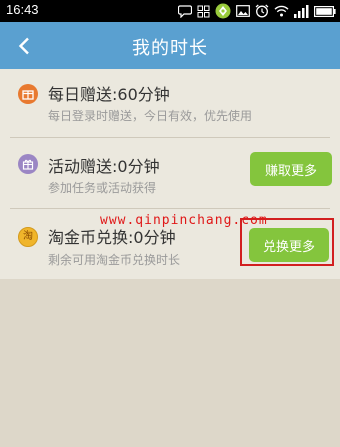  I want to click on wifi-icon, so click(281, 11).